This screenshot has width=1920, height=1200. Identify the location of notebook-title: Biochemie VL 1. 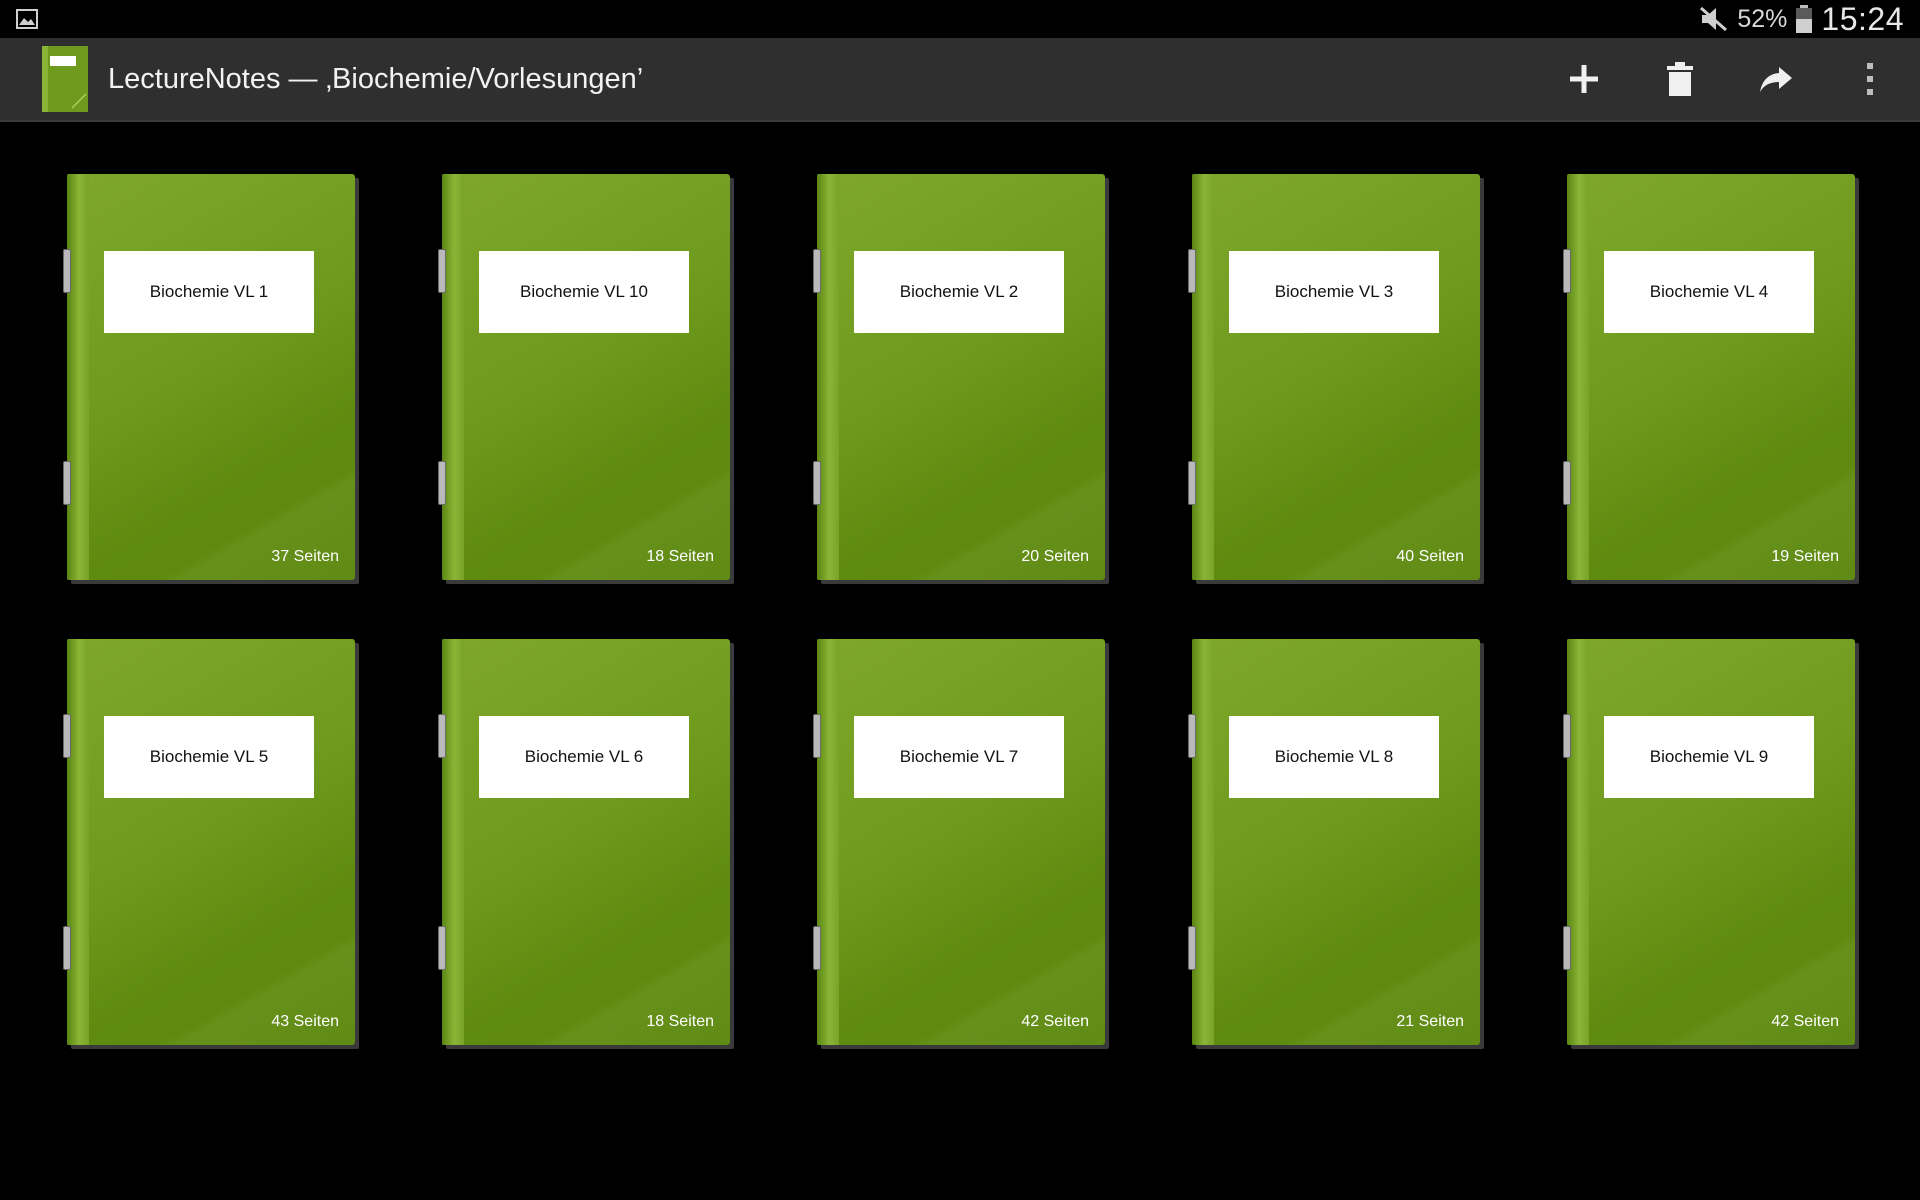
(209, 292).